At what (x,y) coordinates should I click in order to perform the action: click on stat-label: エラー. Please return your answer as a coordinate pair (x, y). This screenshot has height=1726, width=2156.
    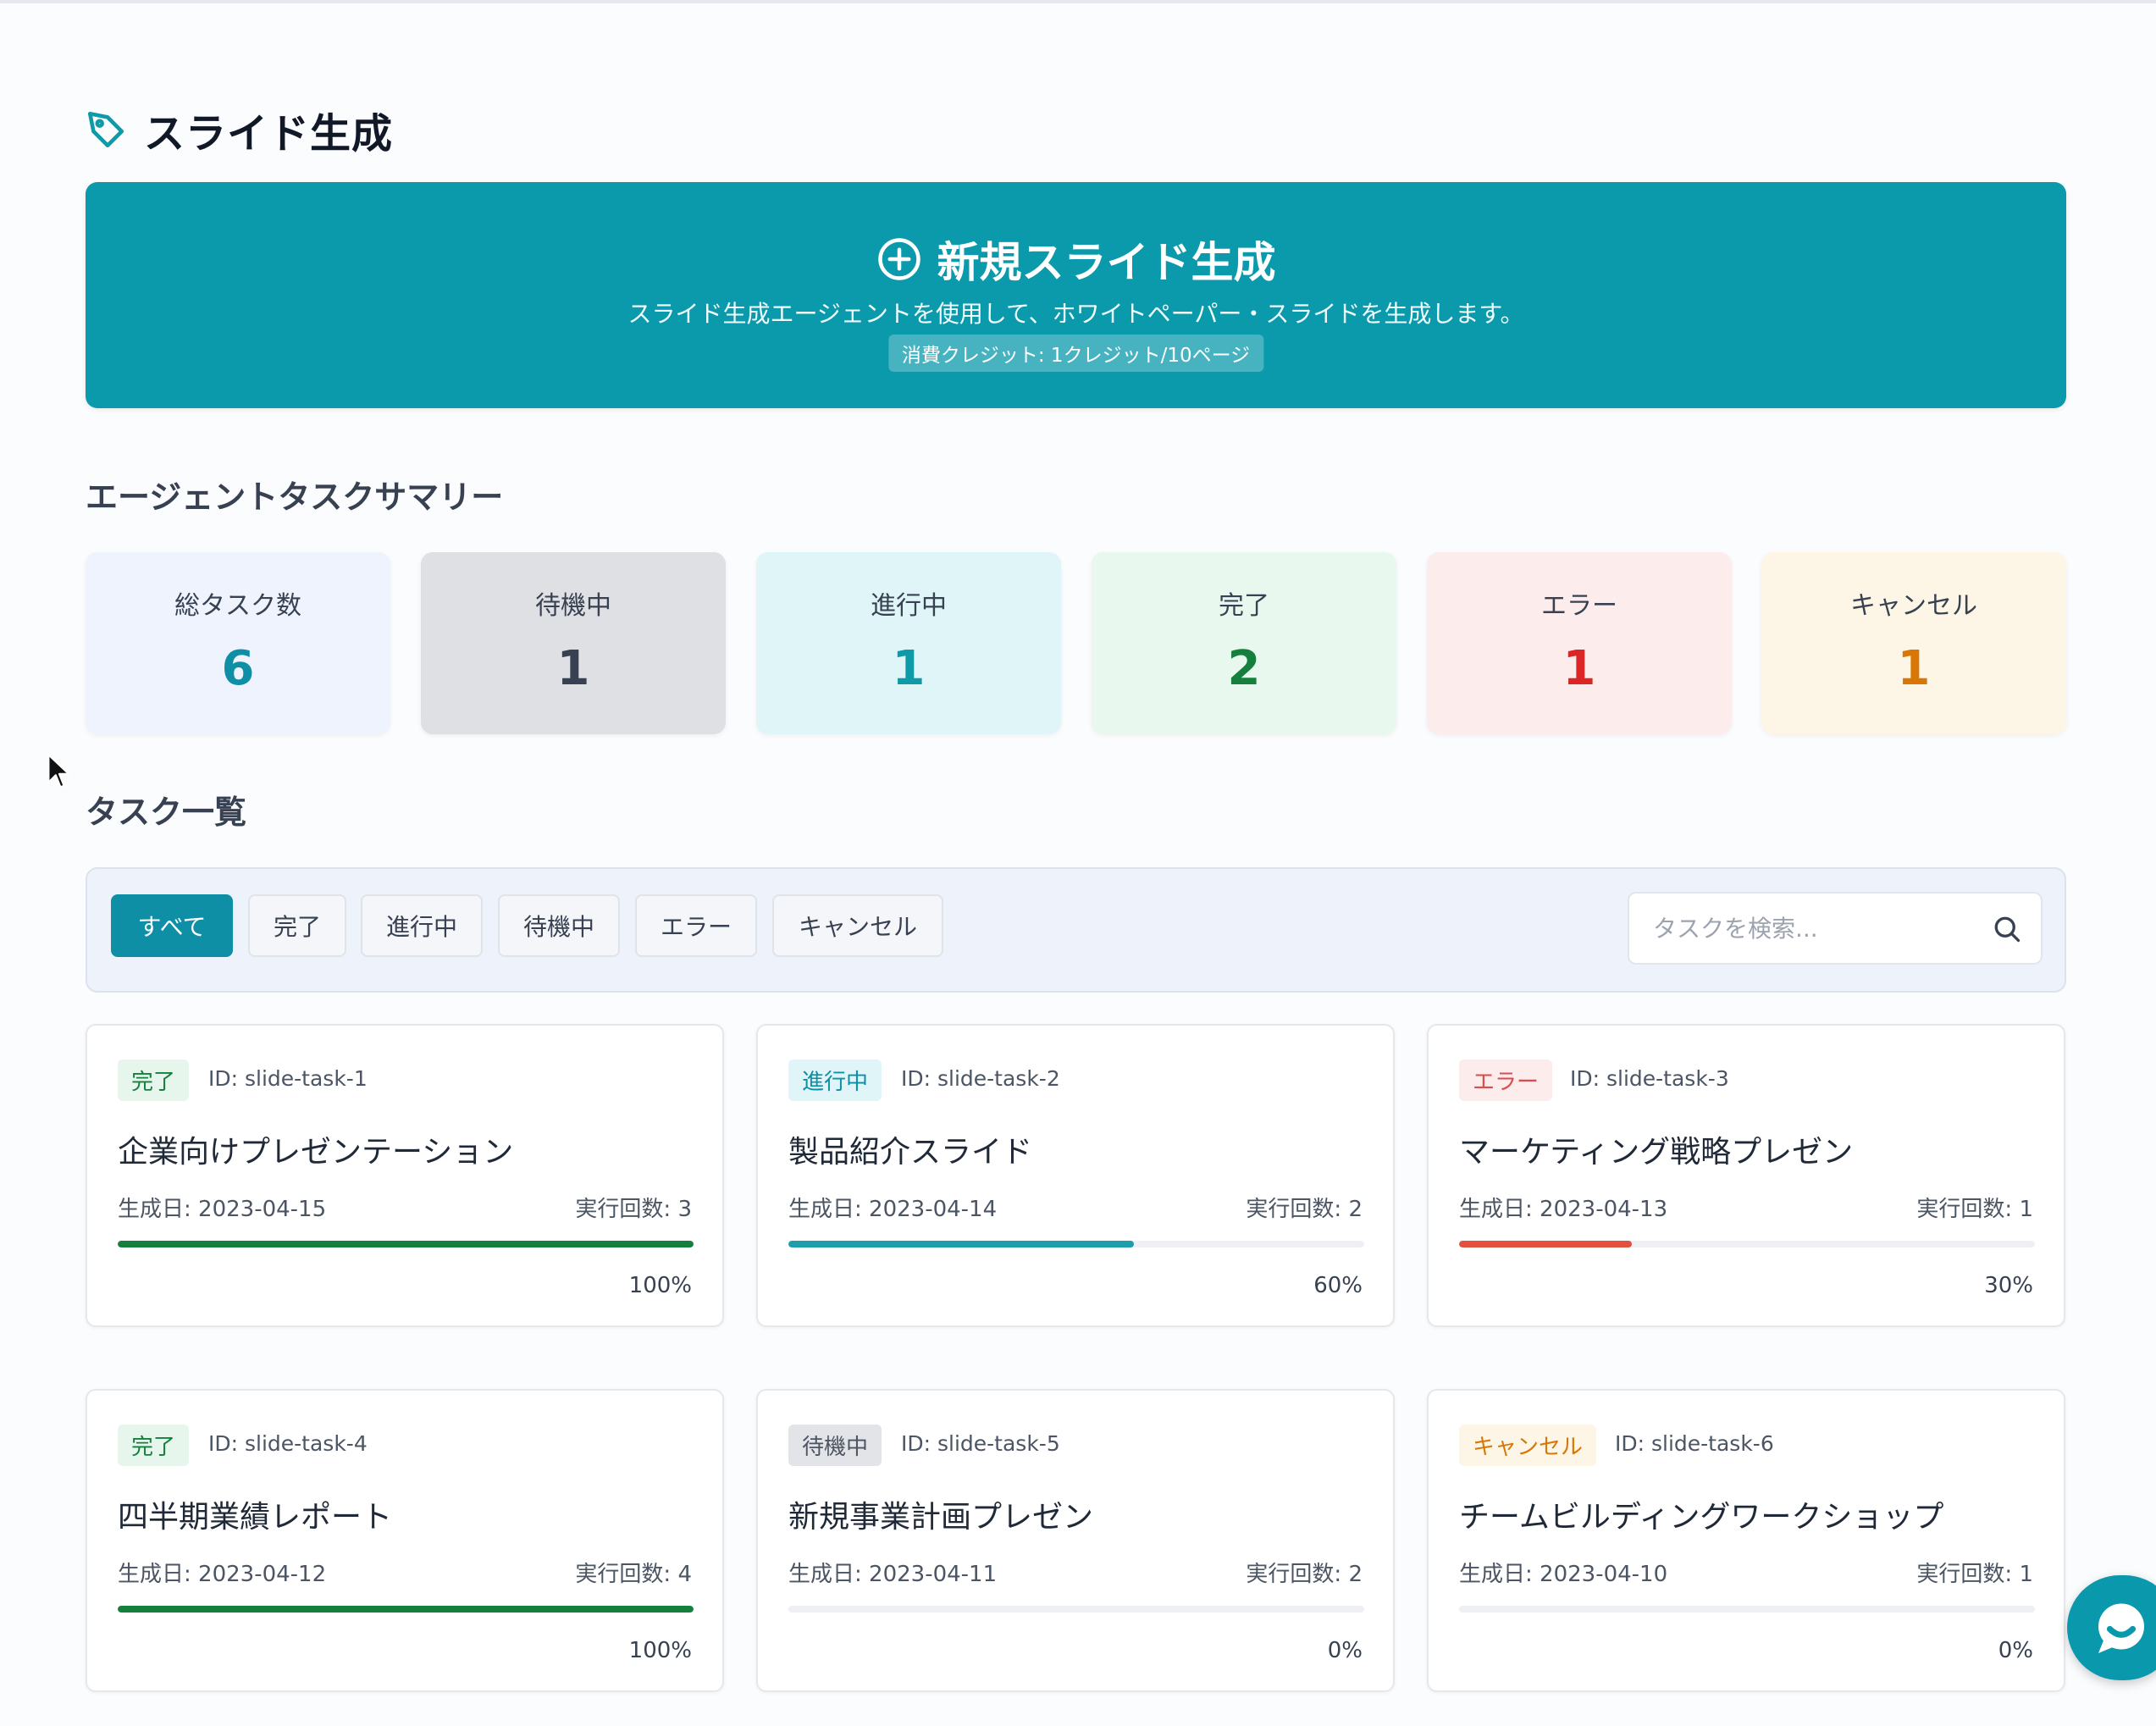
    Looking at the image, I should click on (1579, 606).